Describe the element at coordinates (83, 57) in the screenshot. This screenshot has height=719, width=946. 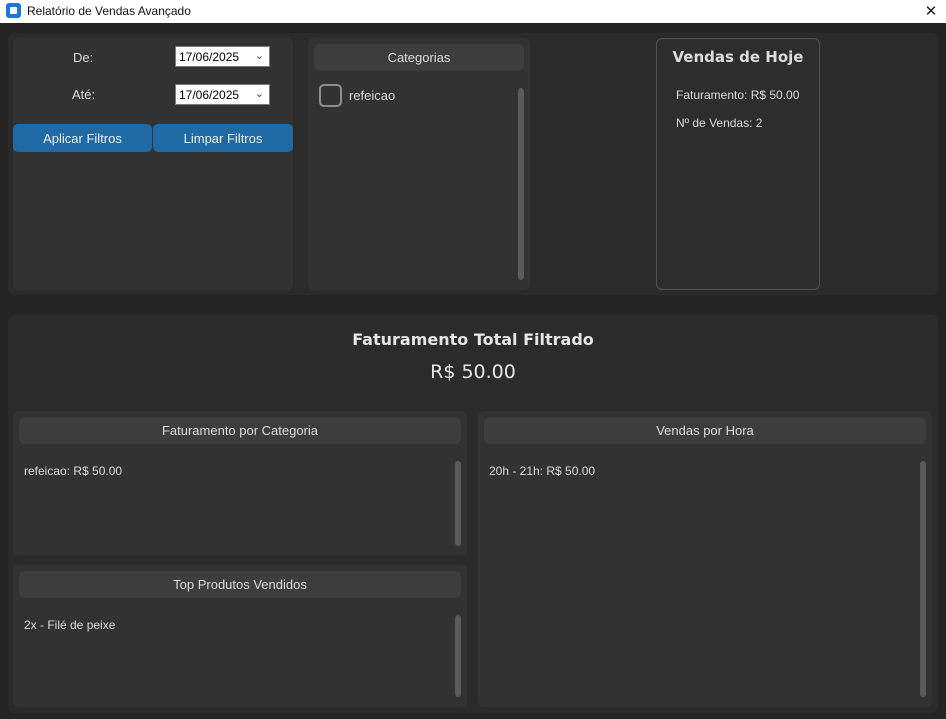
I see `from-label: De:` at that location.